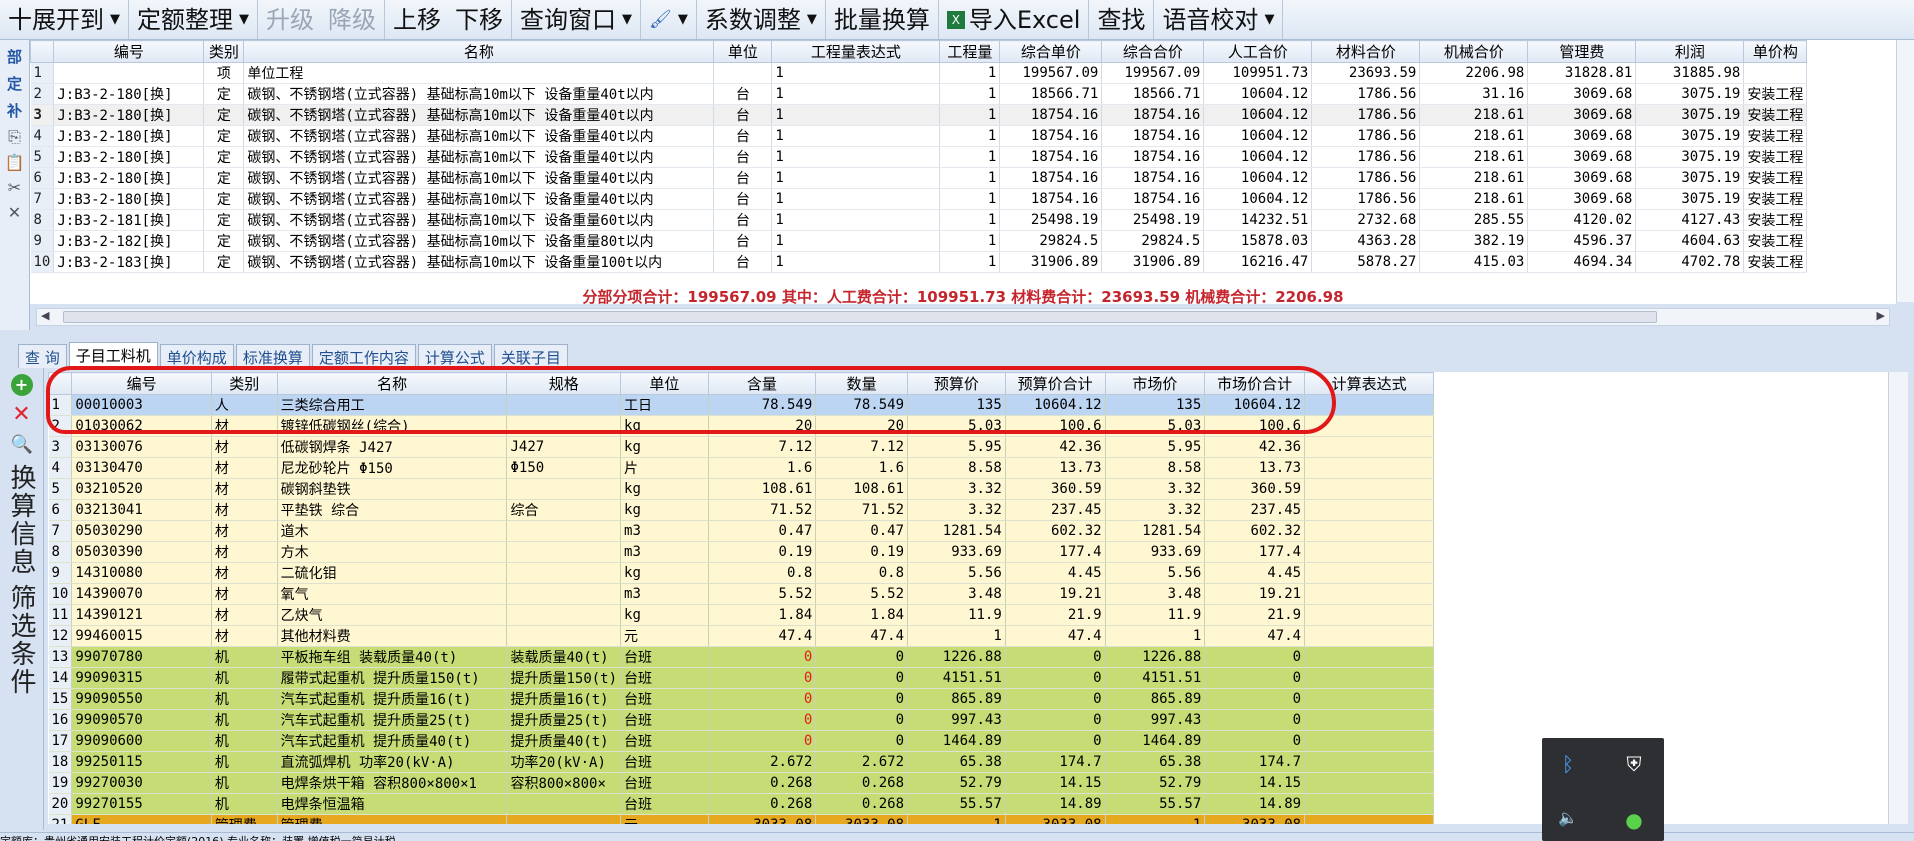 The width and height of the screenshot is (1914, 841). Describe the element at coordinates (392, 615) in the screenshot. I see `table-cell: 乙炔气` at that location.